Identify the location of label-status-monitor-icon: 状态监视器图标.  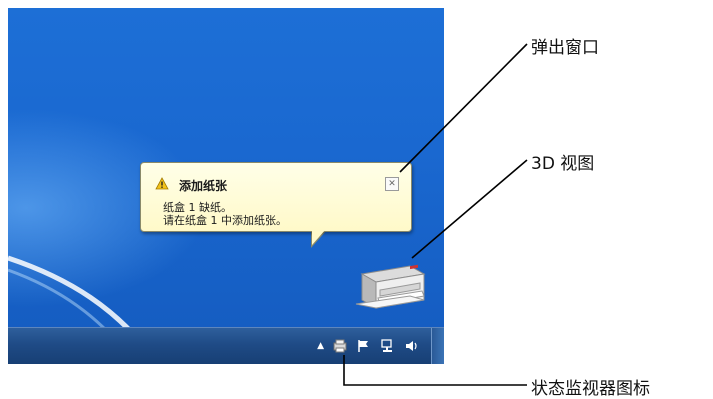
(590, 389).